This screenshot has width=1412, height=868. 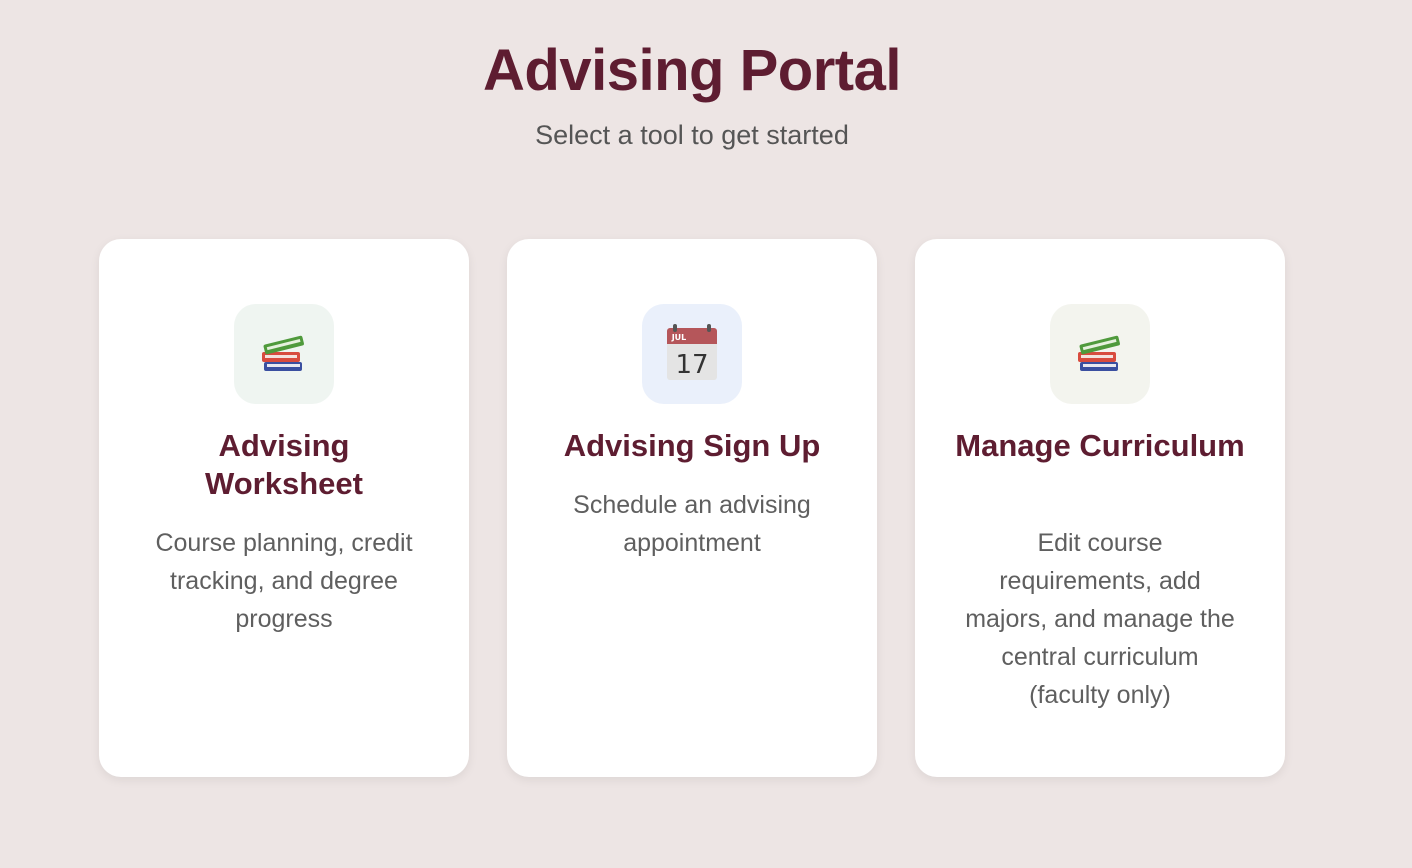 I want to click on calendar-icon: JUL 17, so click(x=692, y=354).